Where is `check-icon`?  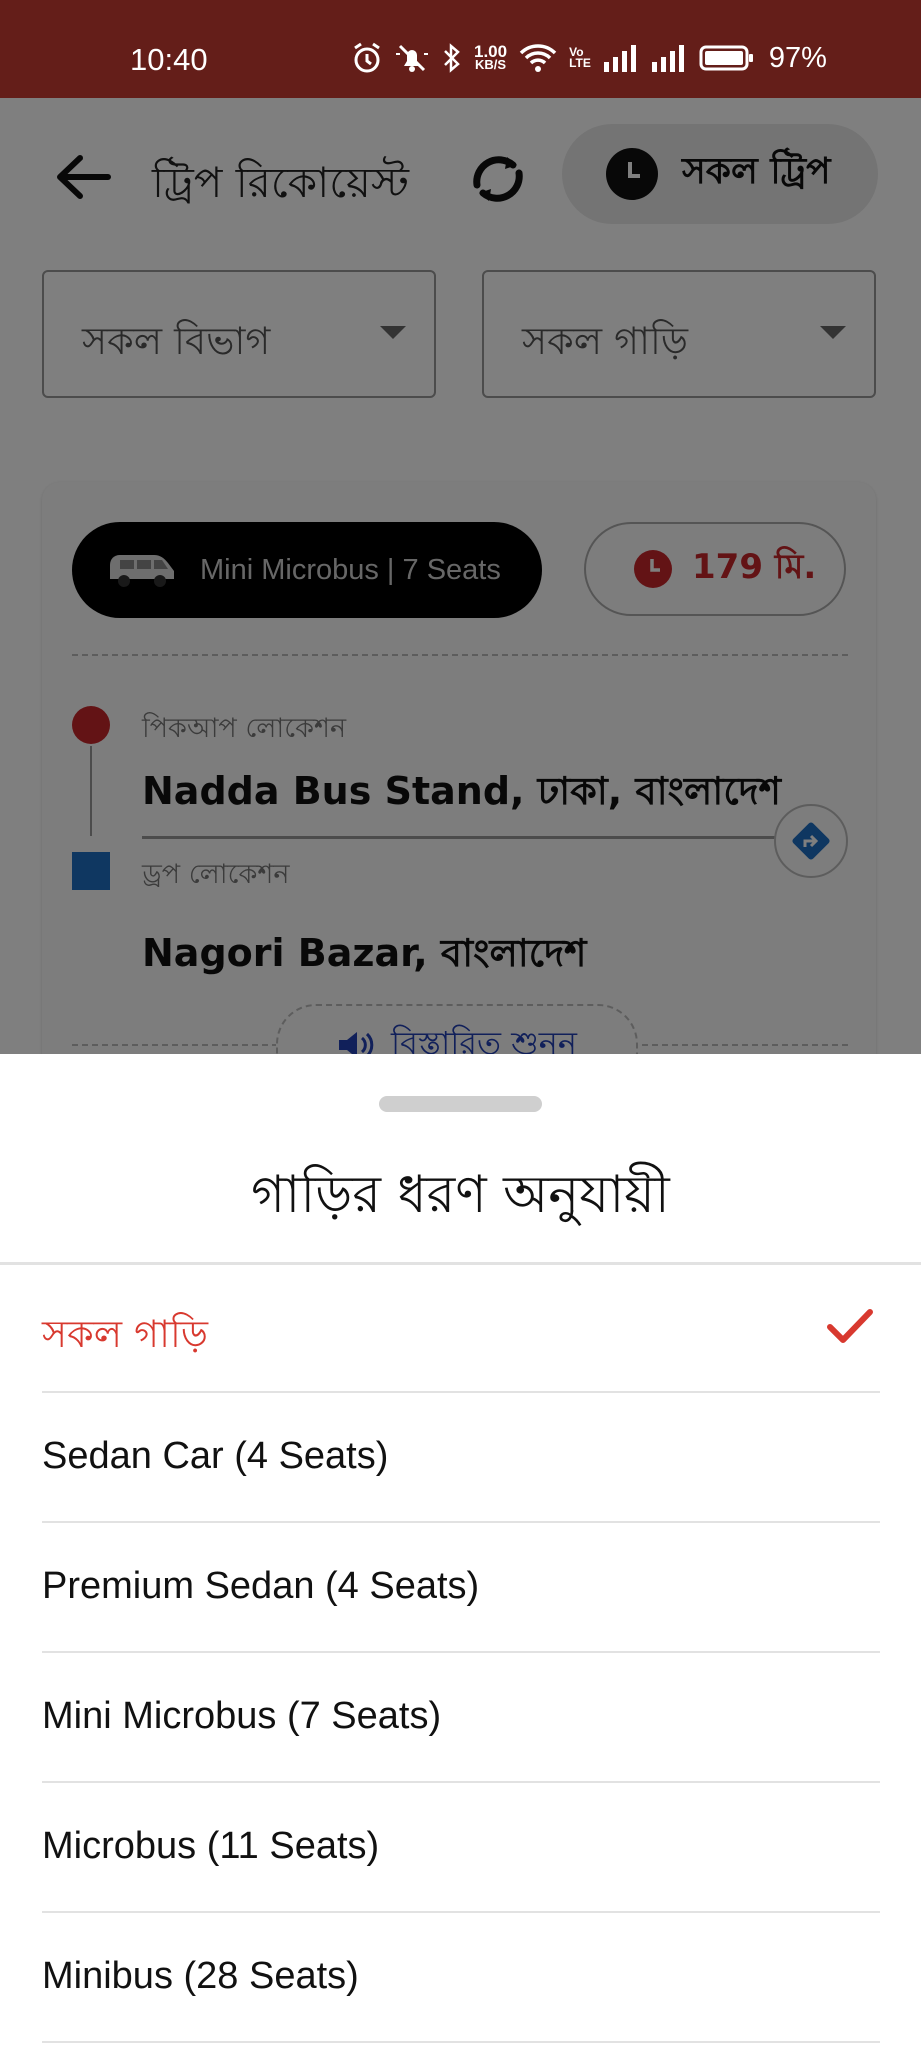
check-icon is located at coordinates (850, 1326).